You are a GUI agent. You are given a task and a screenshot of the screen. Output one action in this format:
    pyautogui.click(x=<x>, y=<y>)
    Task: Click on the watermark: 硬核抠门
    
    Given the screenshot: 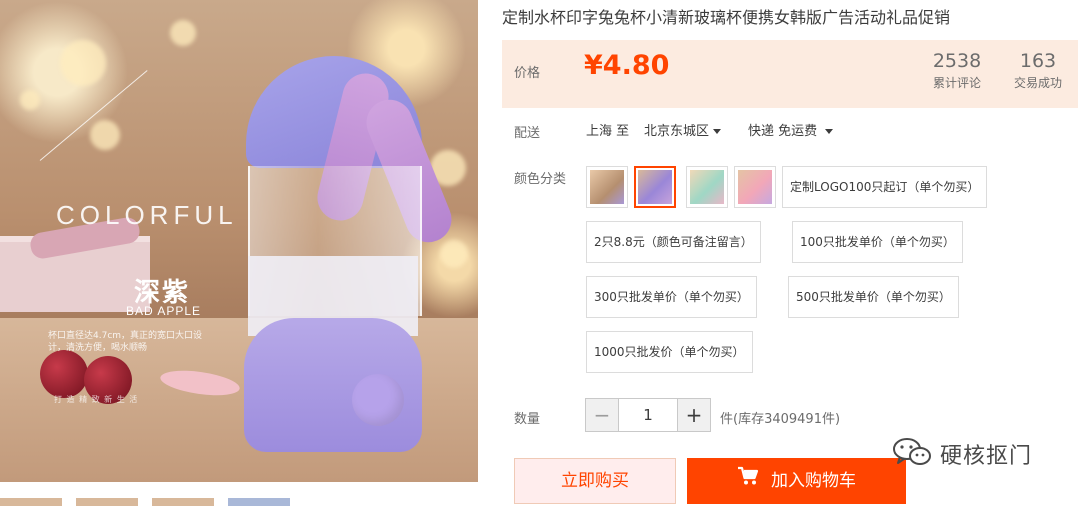 What is the action you would take?
    pyautogui.click(x=962, y=454)
    